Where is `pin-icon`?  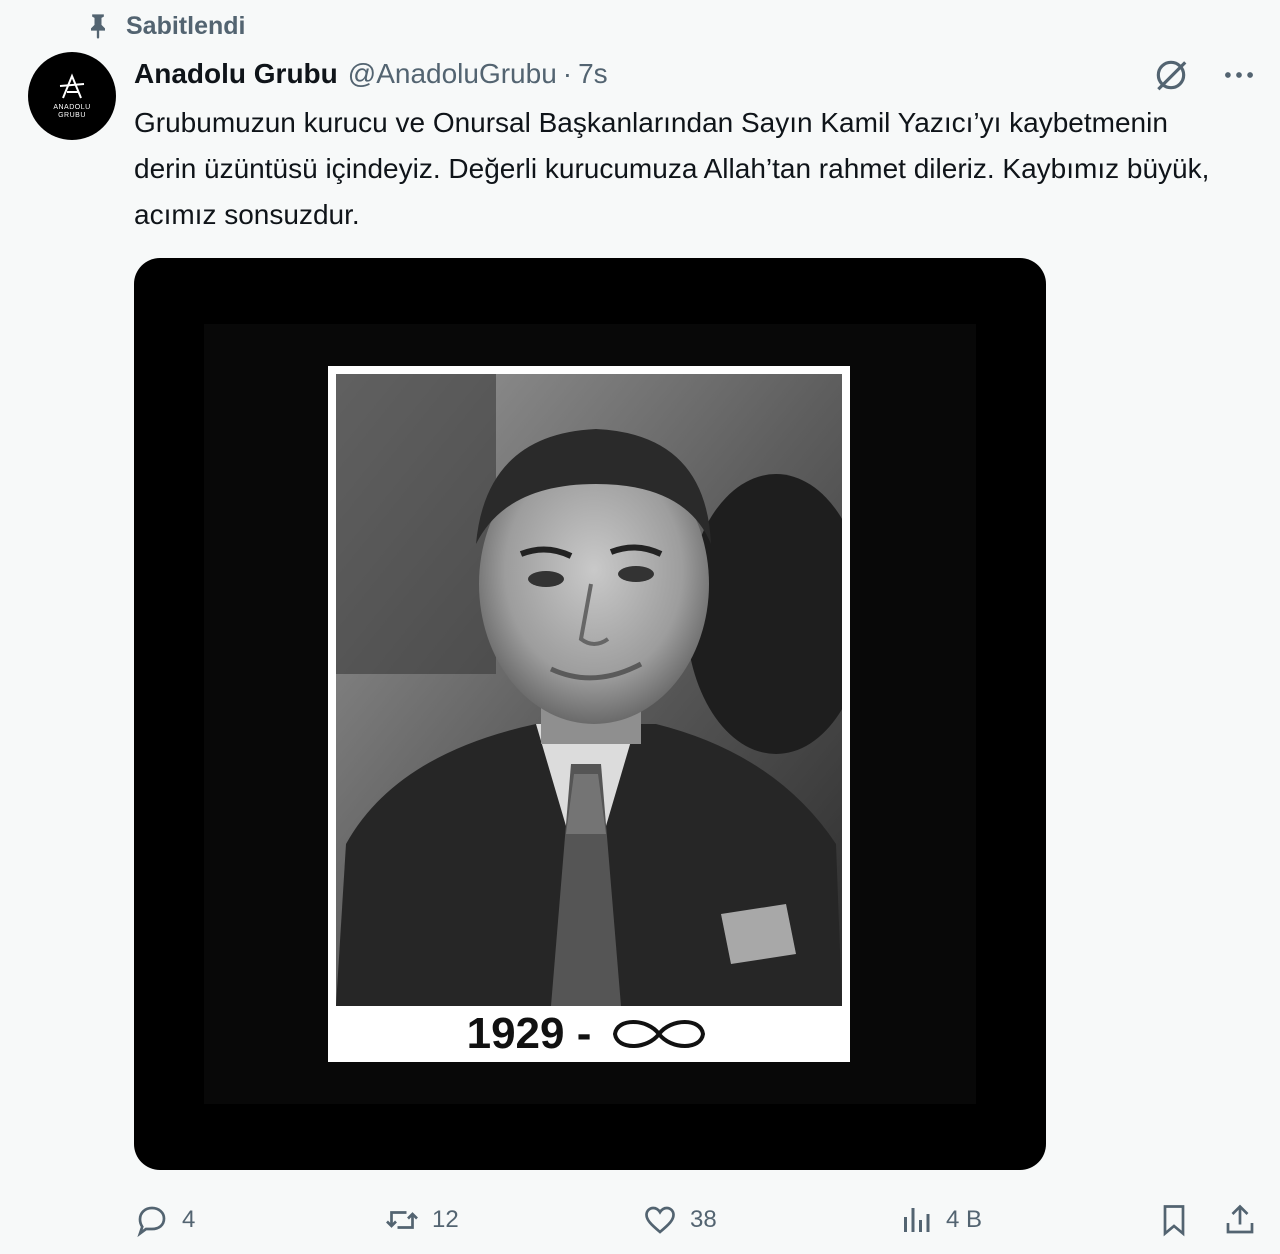 pin-icon is located at coordinates (98, 26).